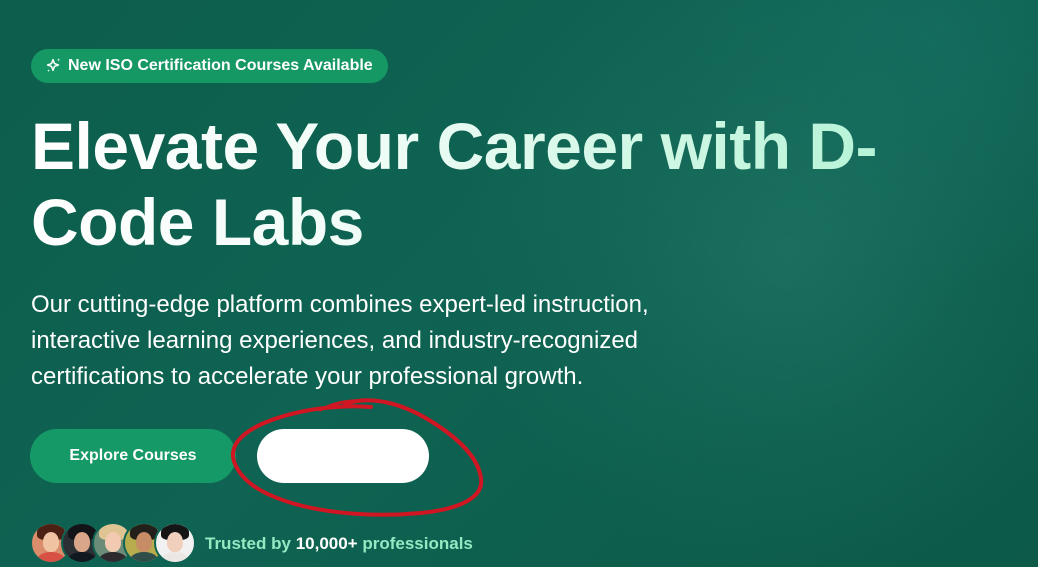 The image size is (1038, 567). I want to click on trust-suffix: professionals, so click(415, 543).